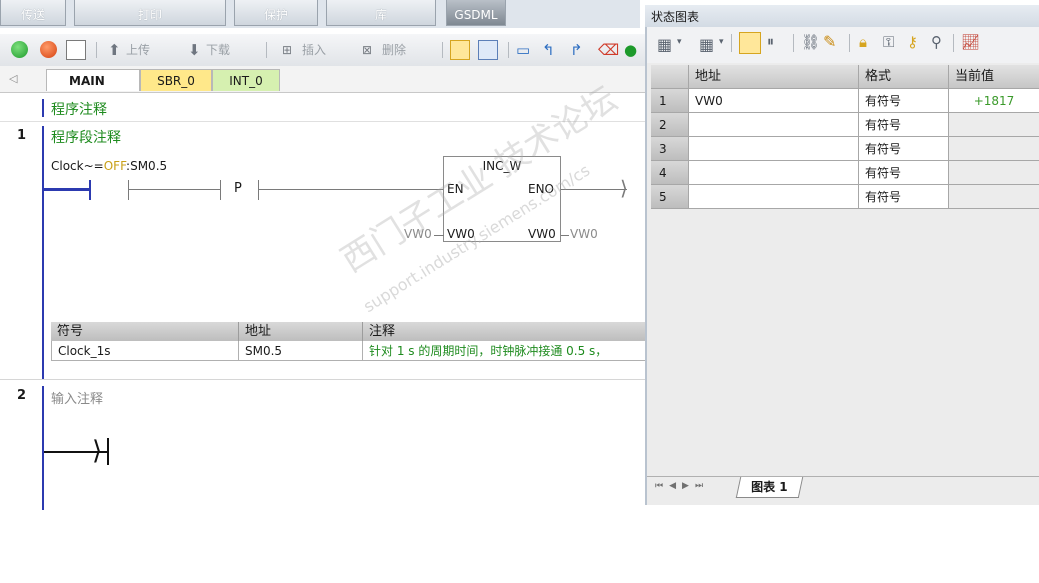 The image size is (1039, 583). What do you see at coordinates (276, 13) in the screenshot?
I see `ribbon-protect-button: 保护` at bounding box center [276, 13].